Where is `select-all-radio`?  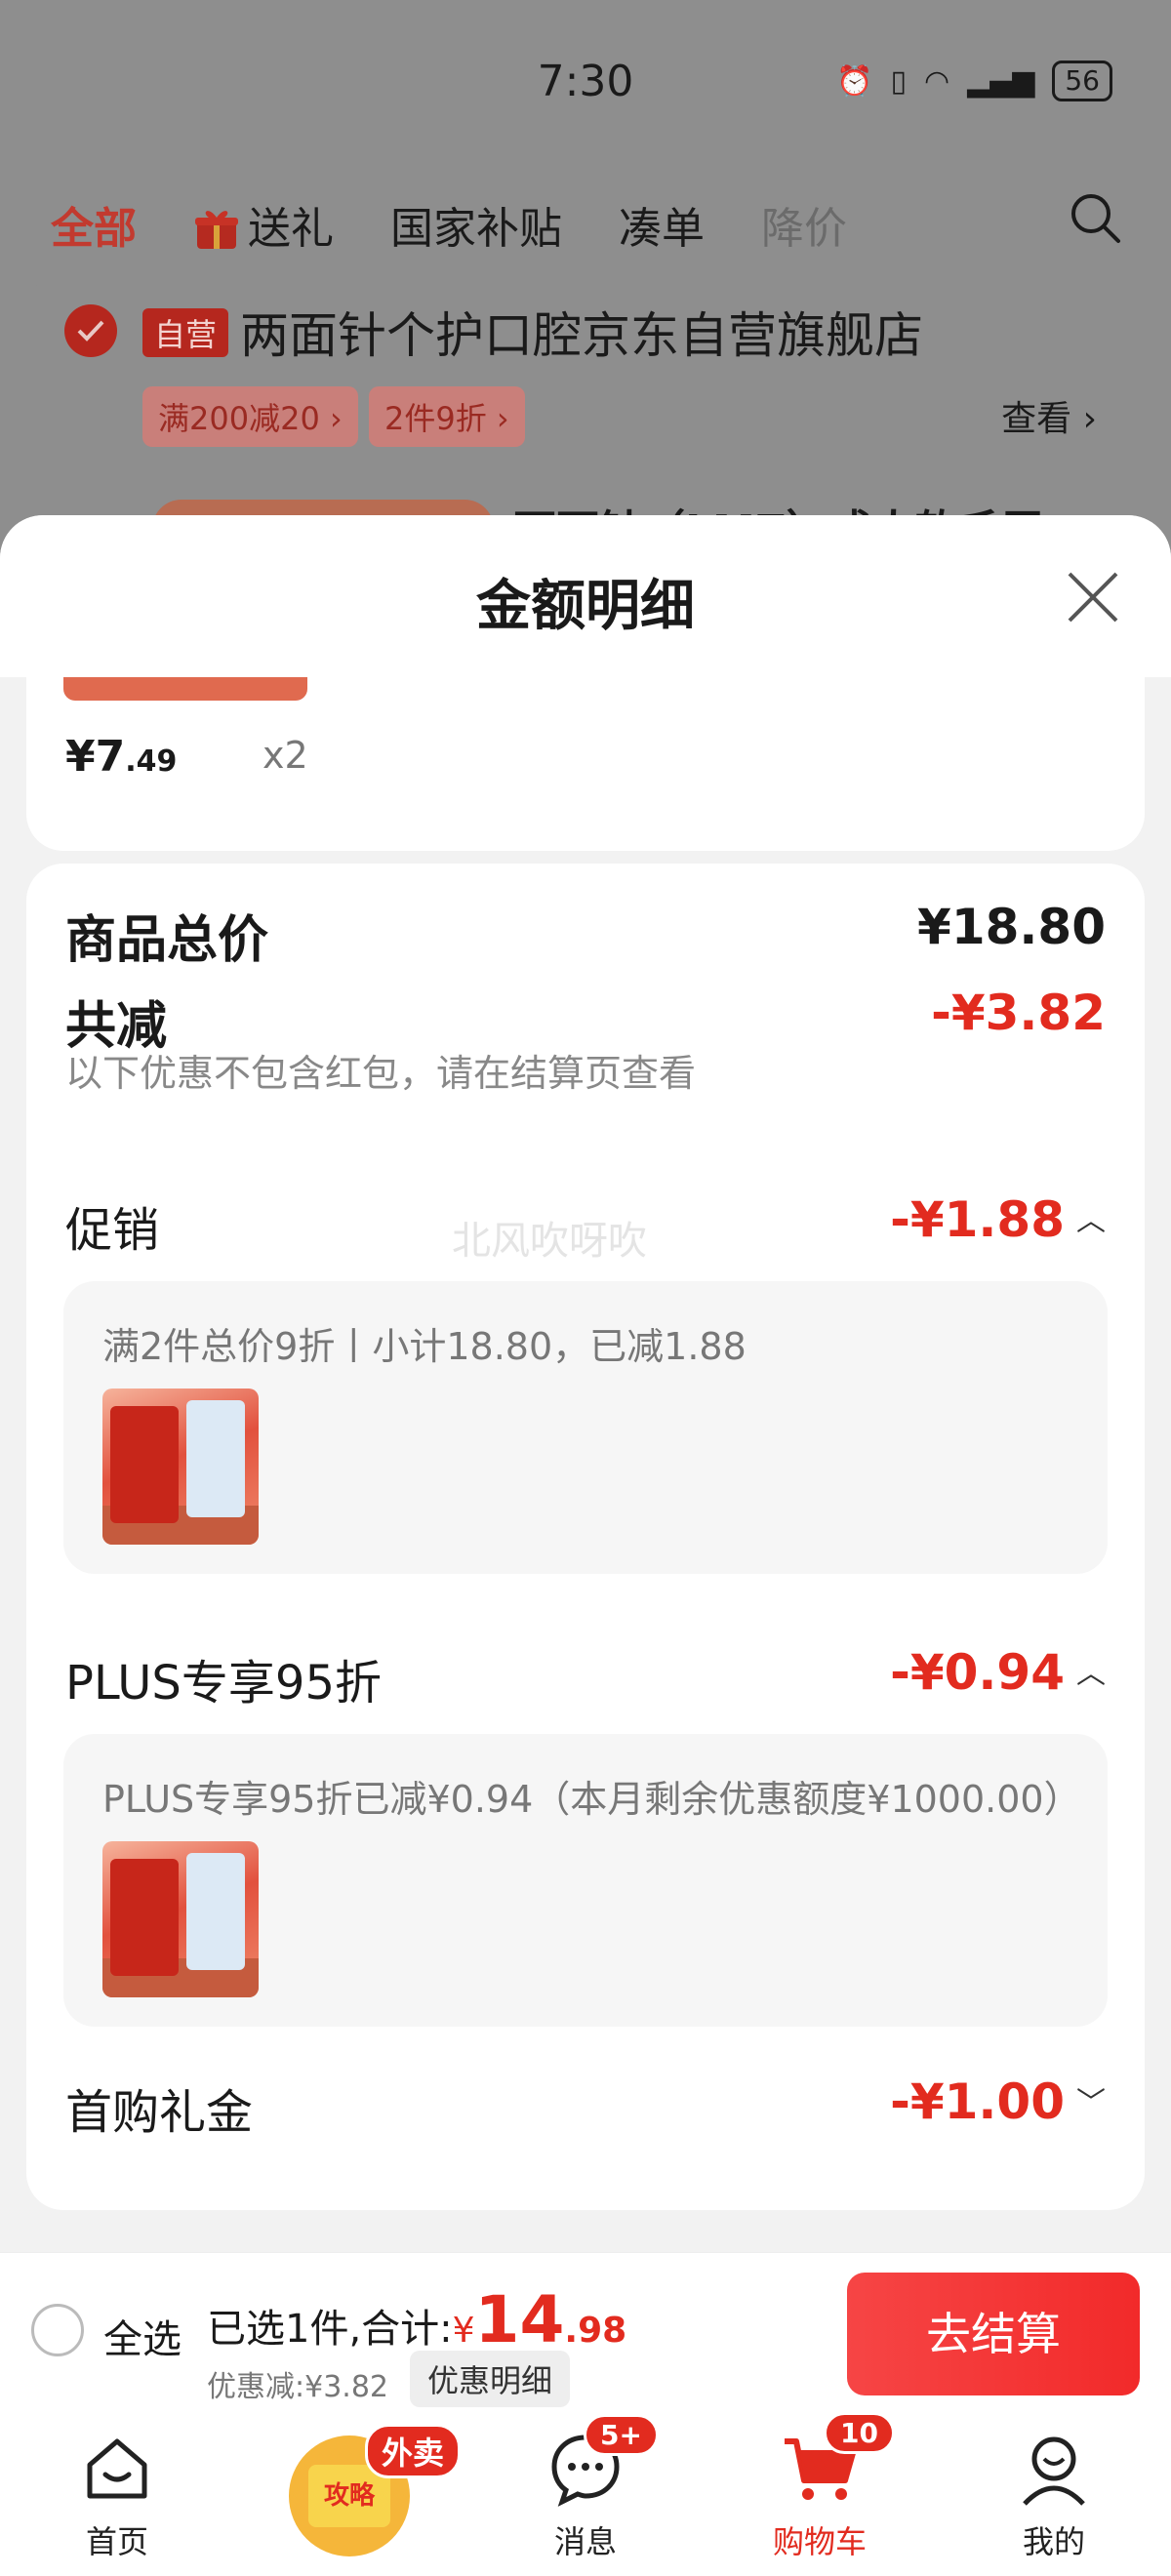 select-all-radio is located at coordinates (57, 2330).